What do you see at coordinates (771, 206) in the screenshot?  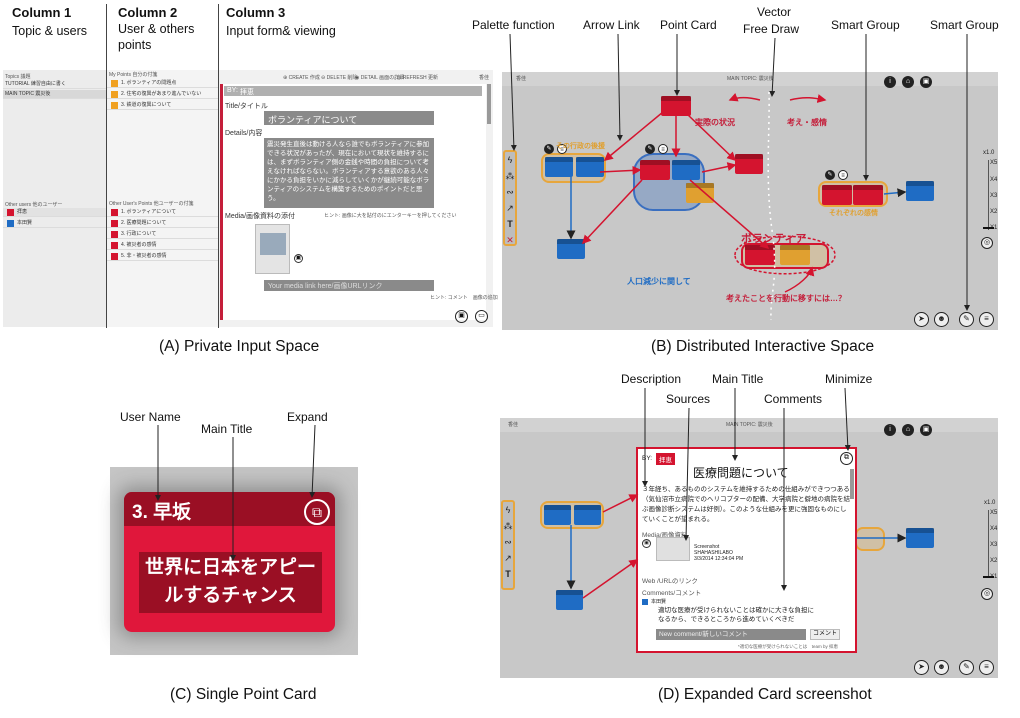 I see `free-draw-line` at bounding box center [771, 206].